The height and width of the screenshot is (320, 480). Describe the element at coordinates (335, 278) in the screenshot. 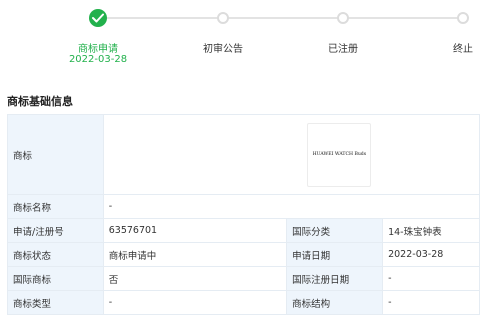

I see `field-label: 国际注册日期` at that location.